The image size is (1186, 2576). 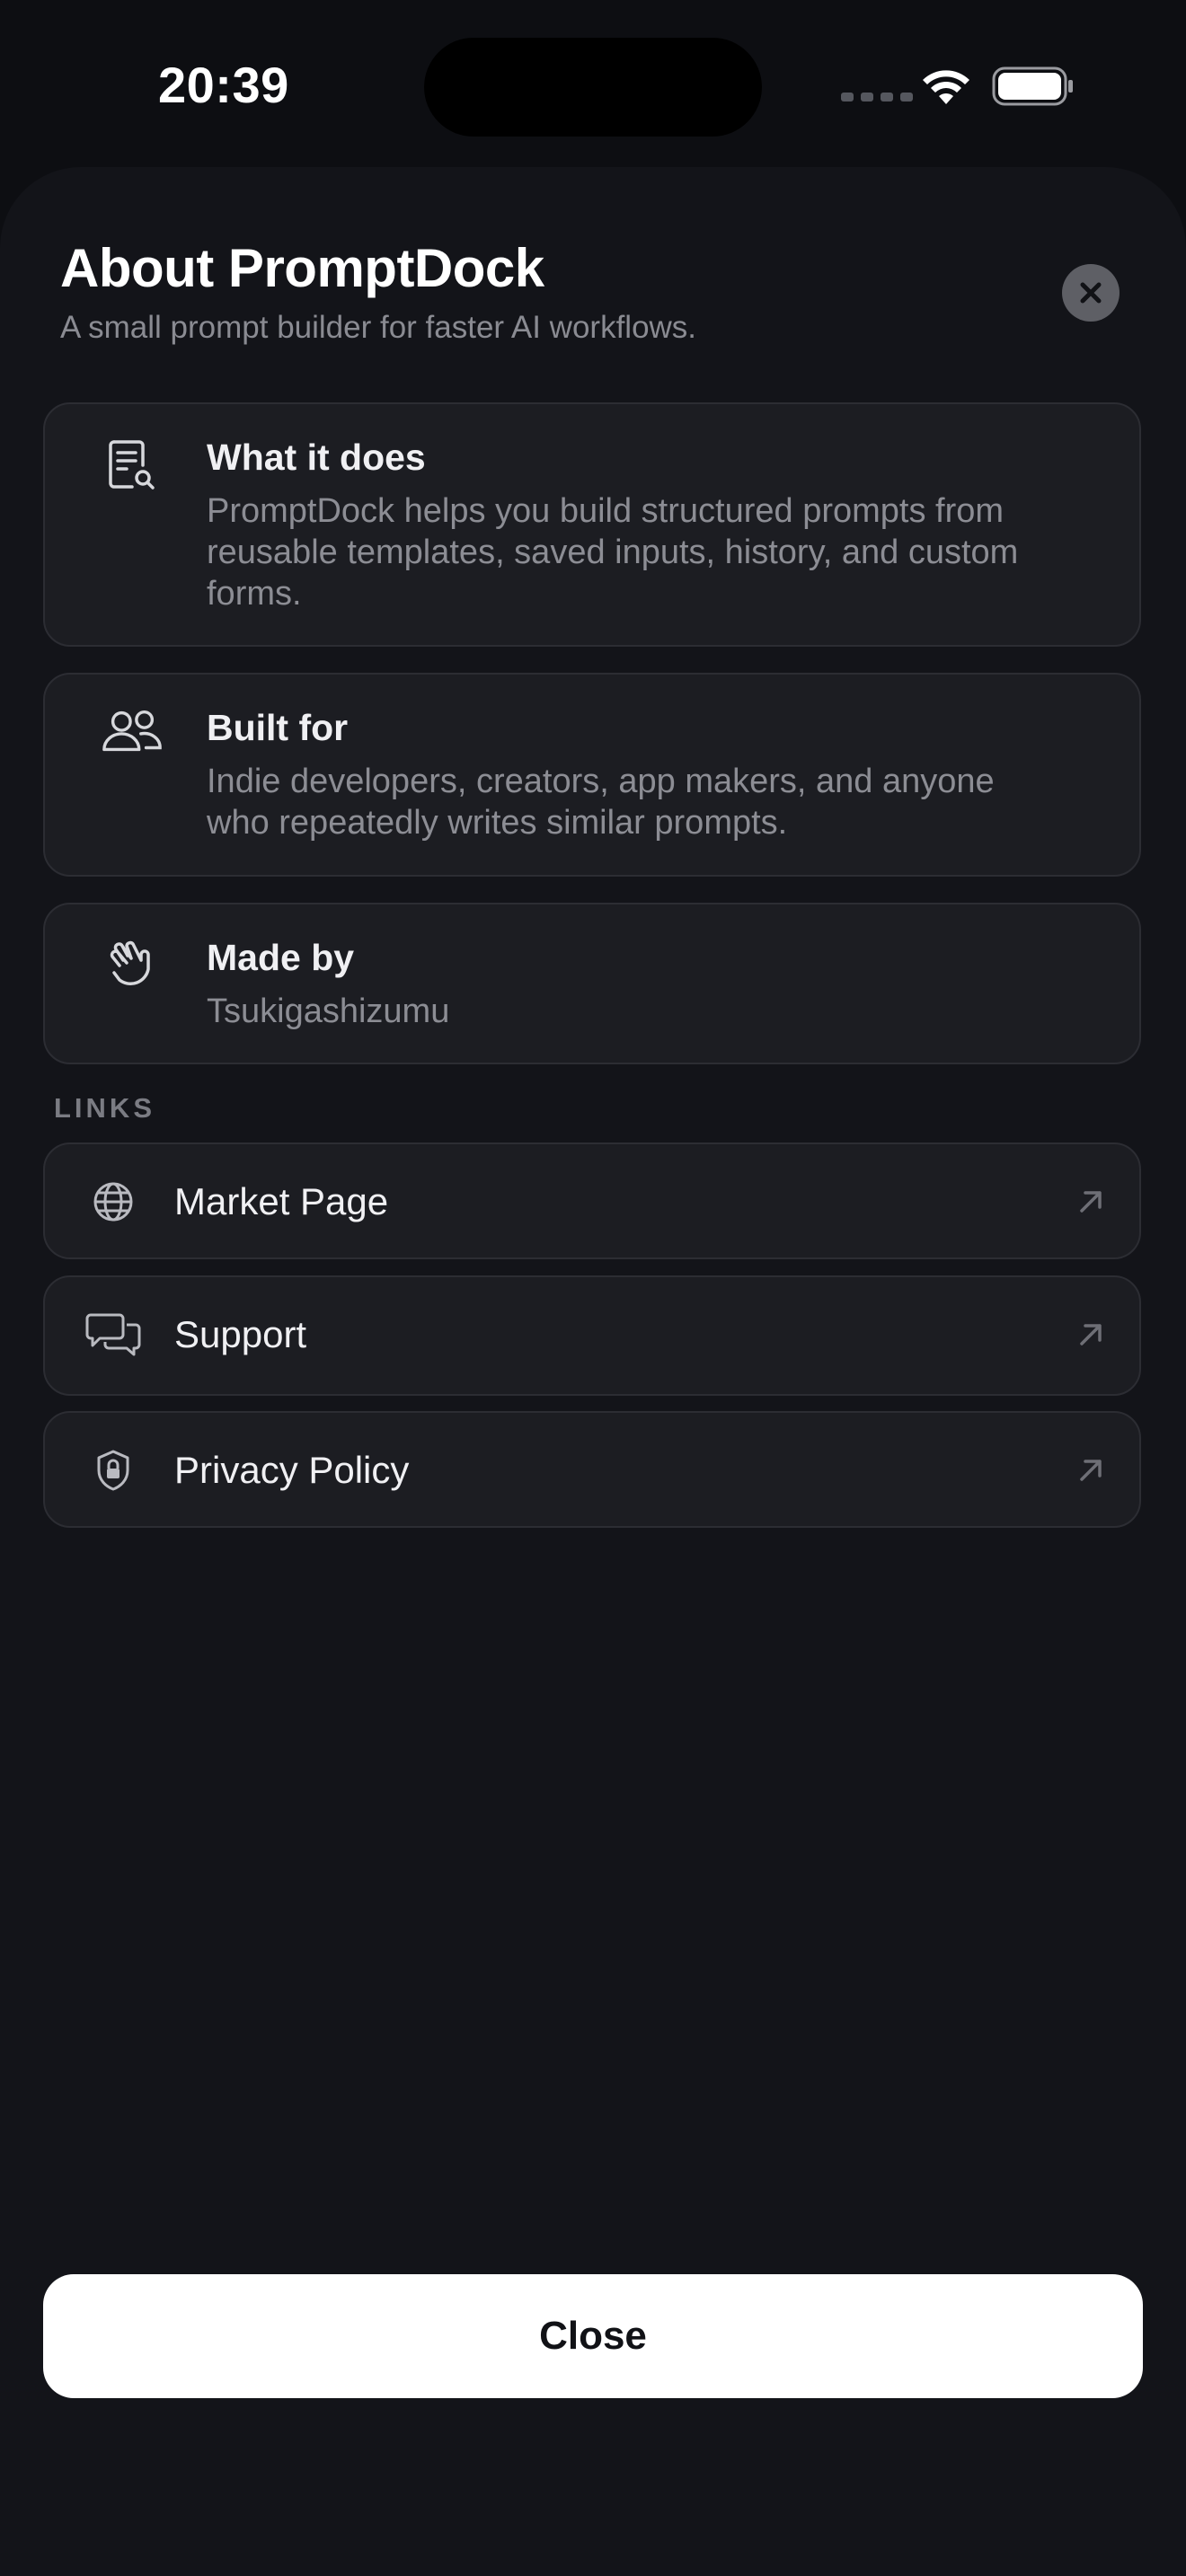 What do you see at coordinates (281, 958) in the screenshot?
I see `card-title: Made by` at bounding box center [281, 958].